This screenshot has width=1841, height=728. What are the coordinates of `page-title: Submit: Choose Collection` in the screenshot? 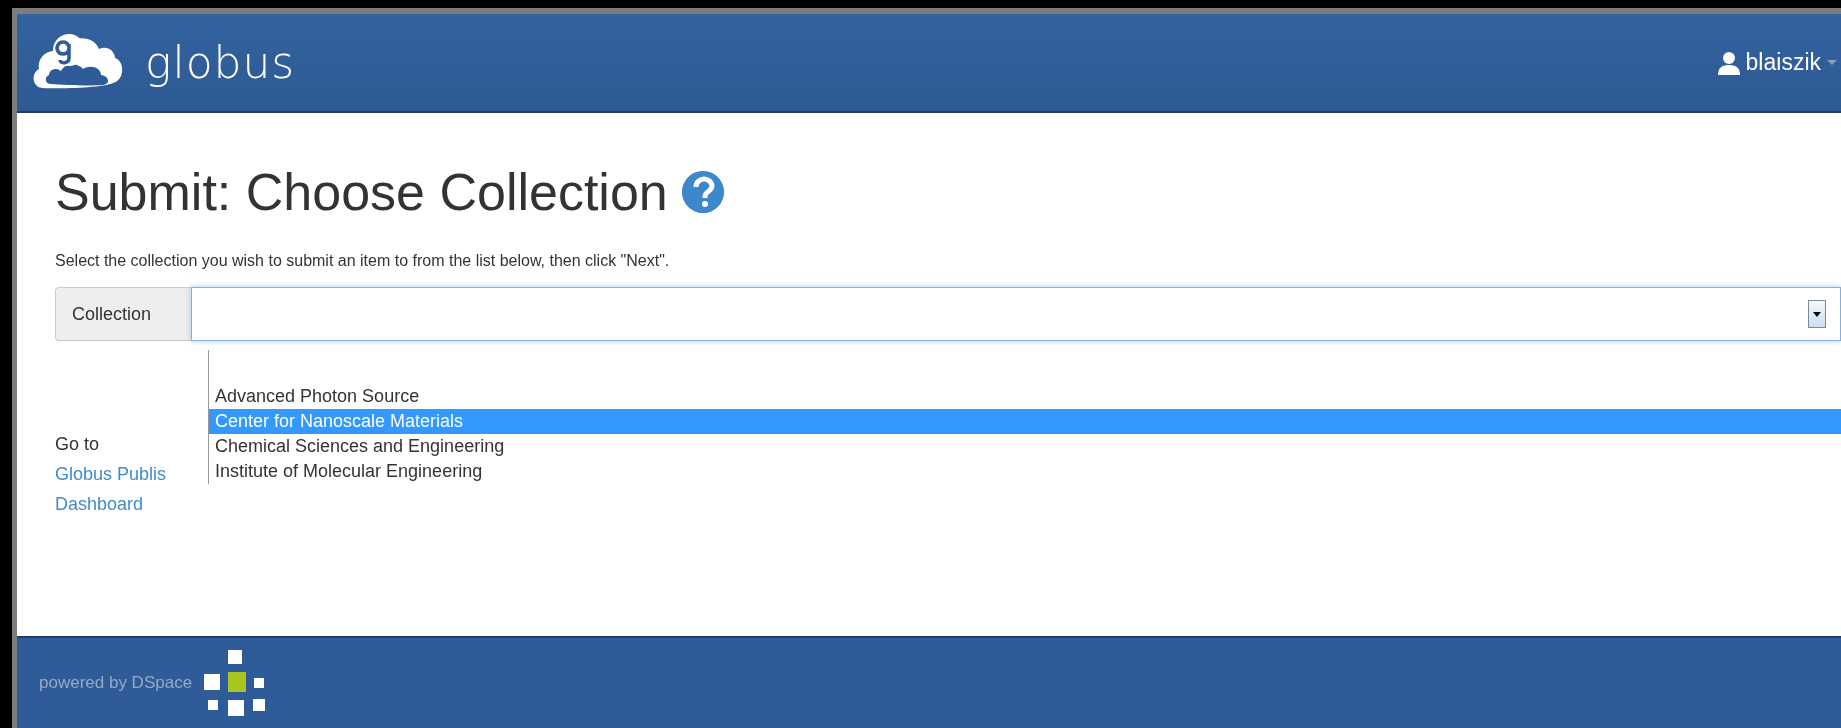 It's located at (361, 192).